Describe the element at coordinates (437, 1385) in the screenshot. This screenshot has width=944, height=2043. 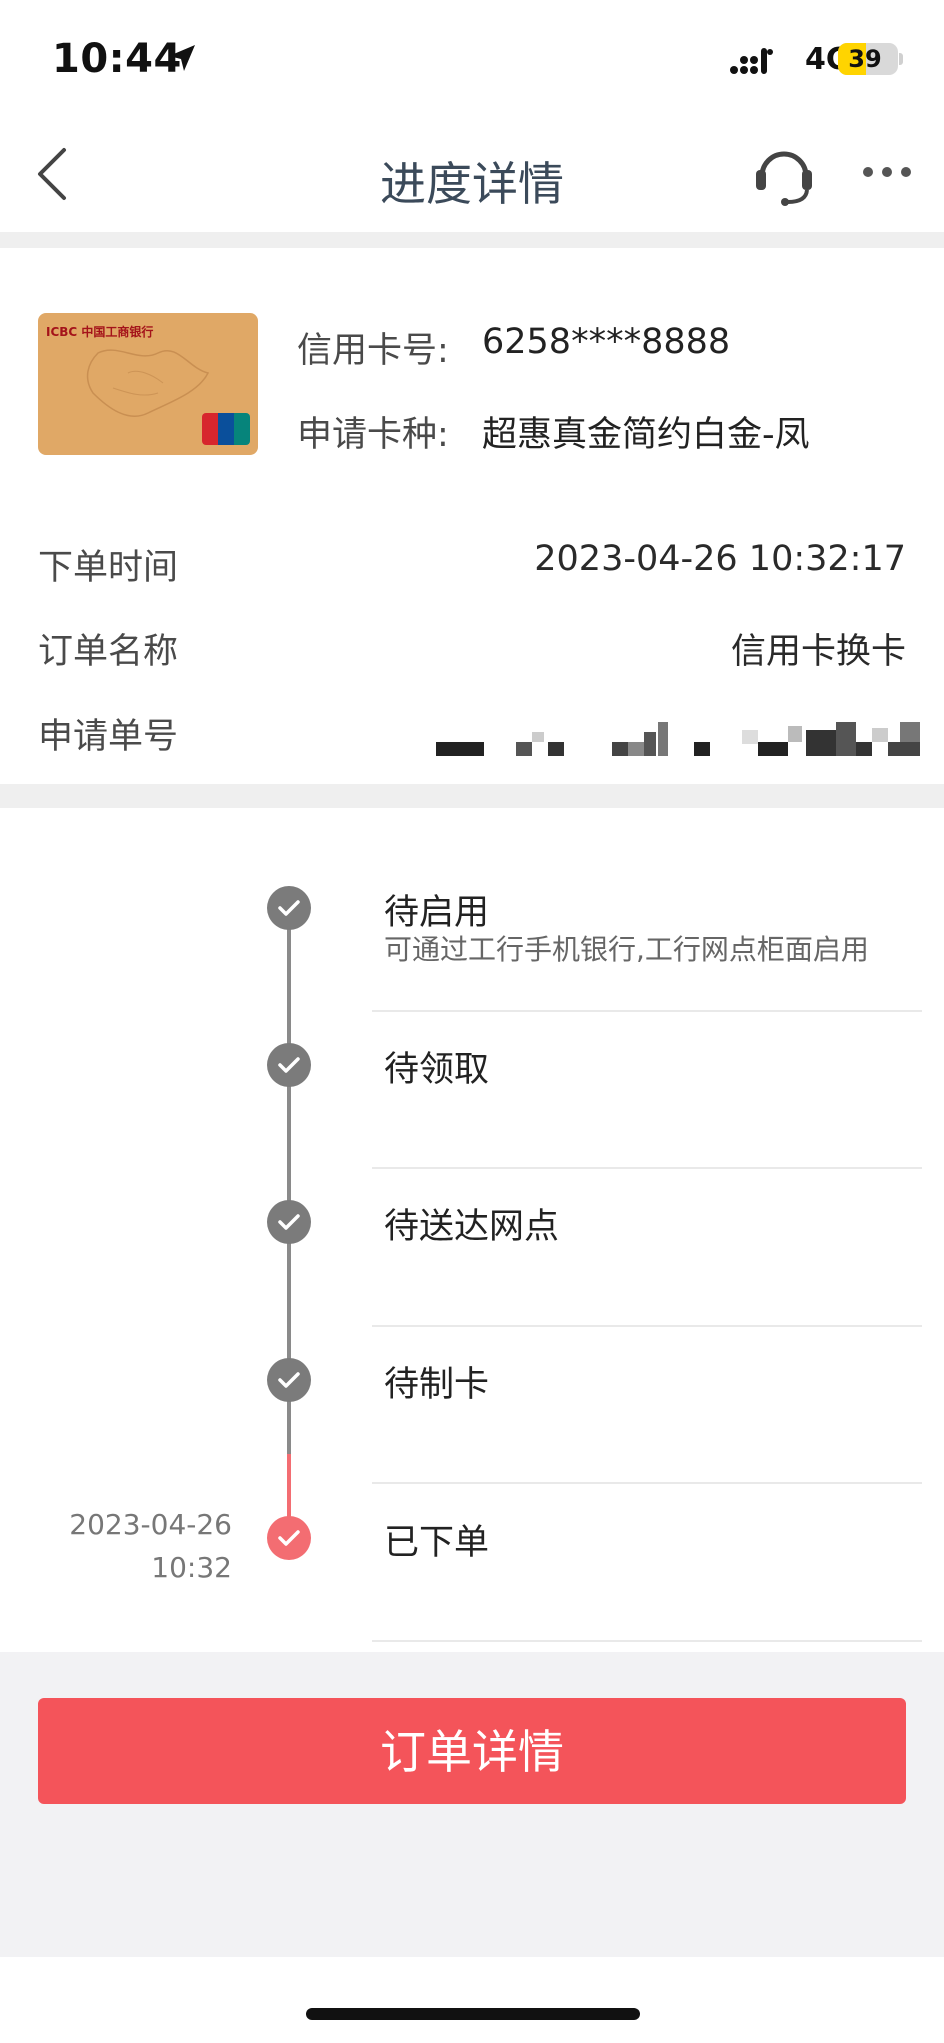
I see `timeline-step-title: 待制卡` at that location.